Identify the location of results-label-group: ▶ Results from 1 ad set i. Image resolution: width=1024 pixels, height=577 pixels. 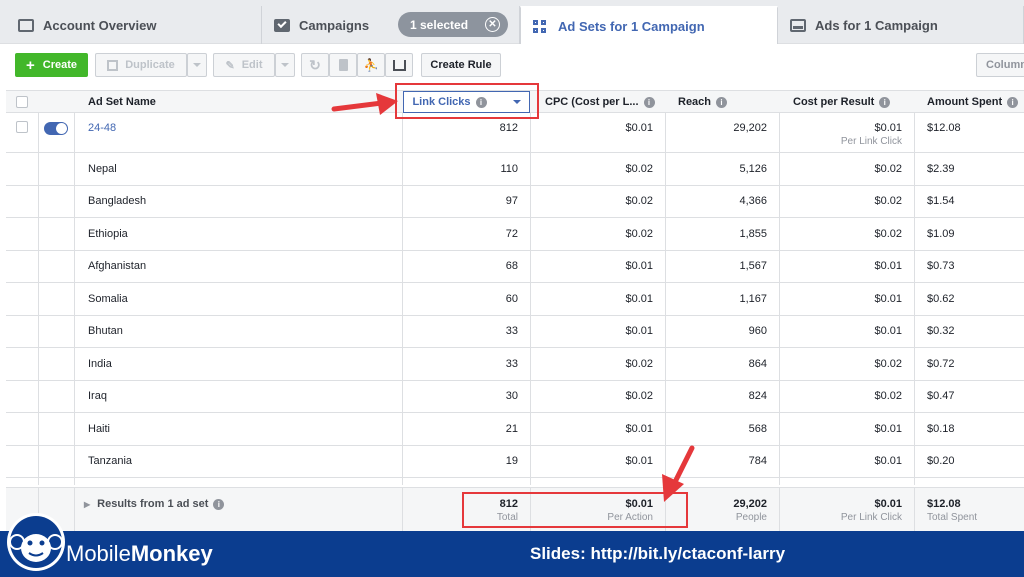
(154, 504).